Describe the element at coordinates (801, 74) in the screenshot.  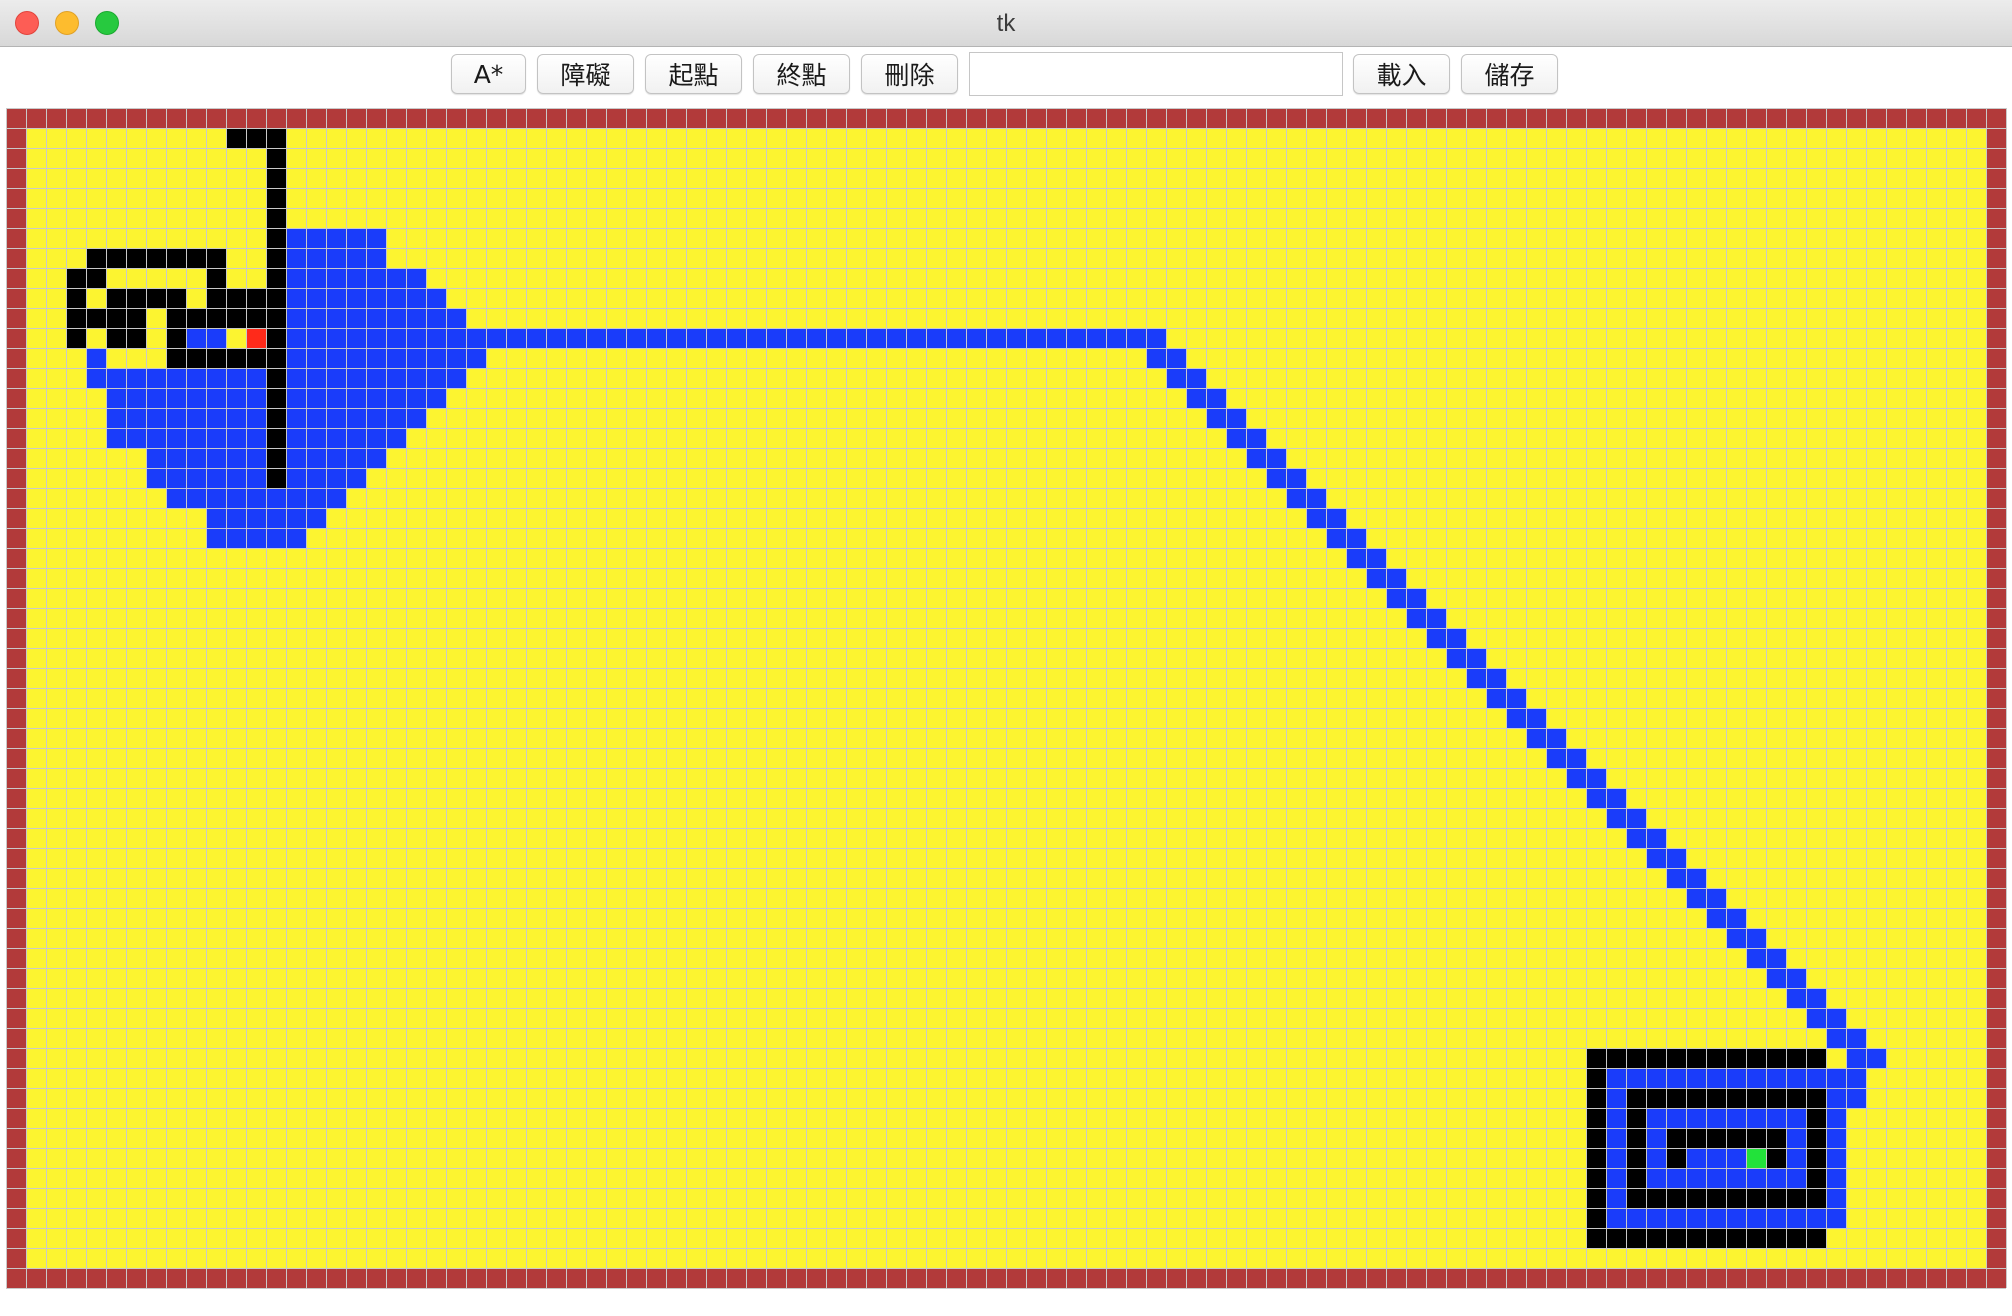
I see `end-point-button: 終點` at that location.